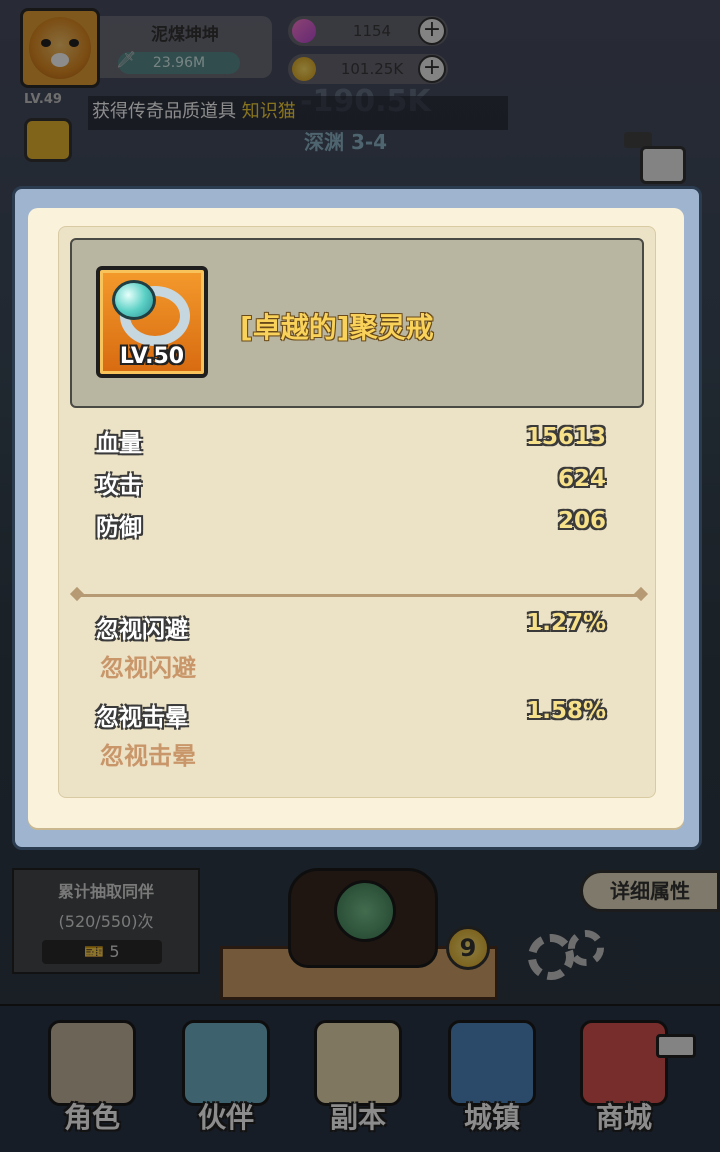 This screenshot has width=720, height=1152. I want to click on stat-value: 206, so click(581, 521).